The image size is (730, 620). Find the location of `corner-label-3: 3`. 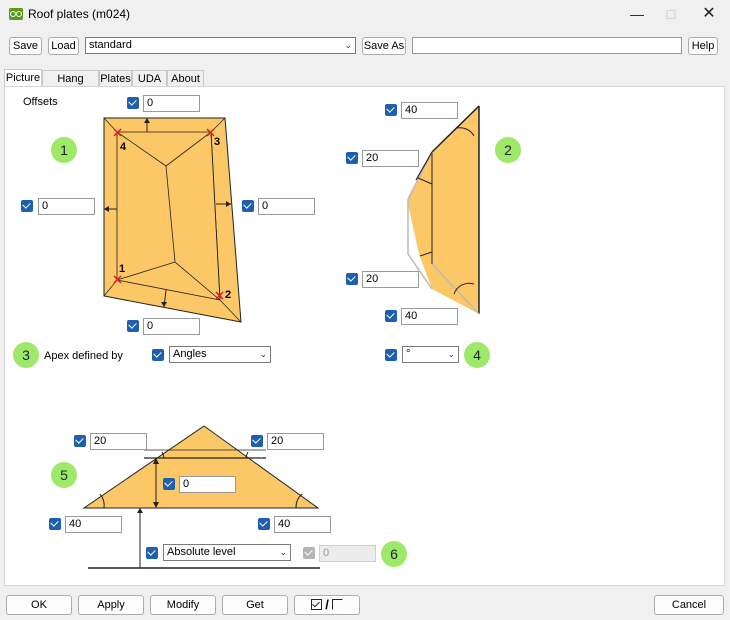

corner-label-3: 3 is located at coordinates (217, 142).